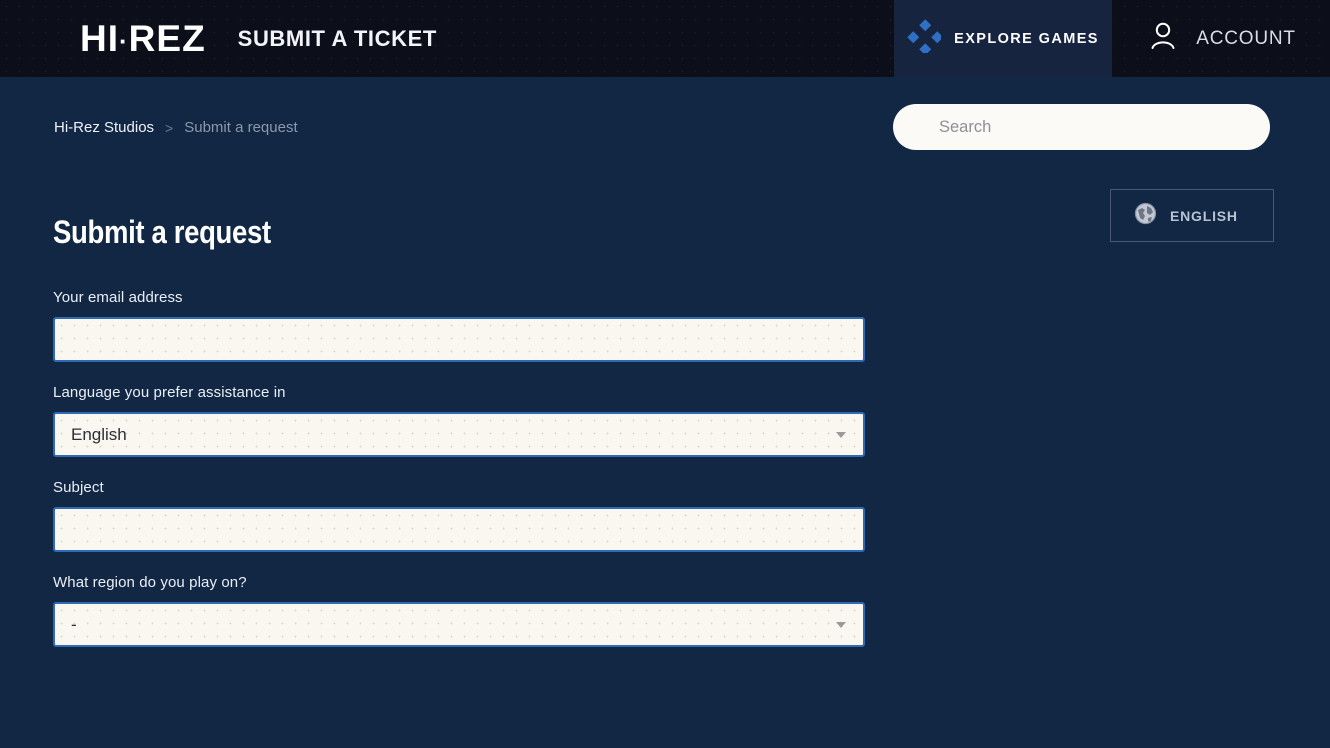 The width and height of the screenshot is (1330, 748). I want to click on language-selector: ENGLISH, so click(1192, 215).